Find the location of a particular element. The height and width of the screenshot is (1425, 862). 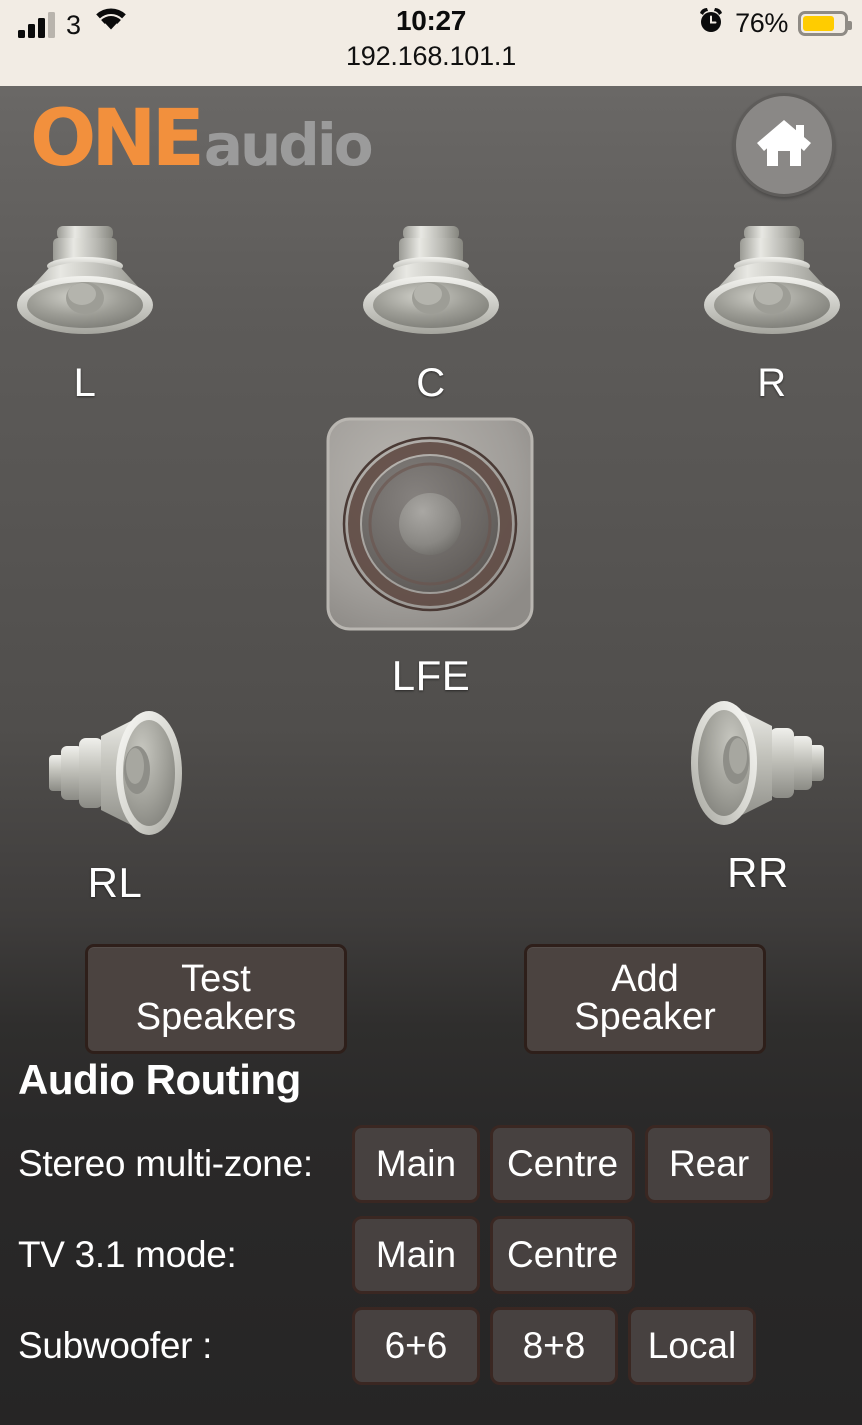

routing-row-subwoofer: Subwoofer : 6+6 8+8 Local is located at coordinates (440, 1345).